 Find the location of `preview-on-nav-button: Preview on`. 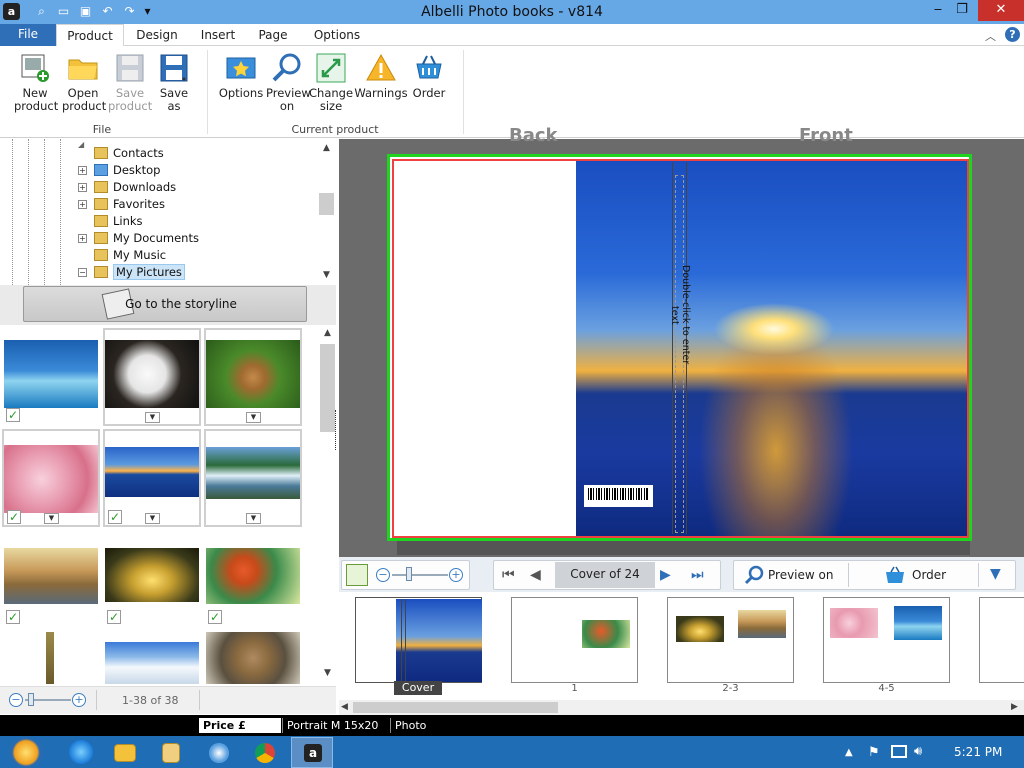

preview-on-nav-button: Preview on is located at coordinates (792, 575).